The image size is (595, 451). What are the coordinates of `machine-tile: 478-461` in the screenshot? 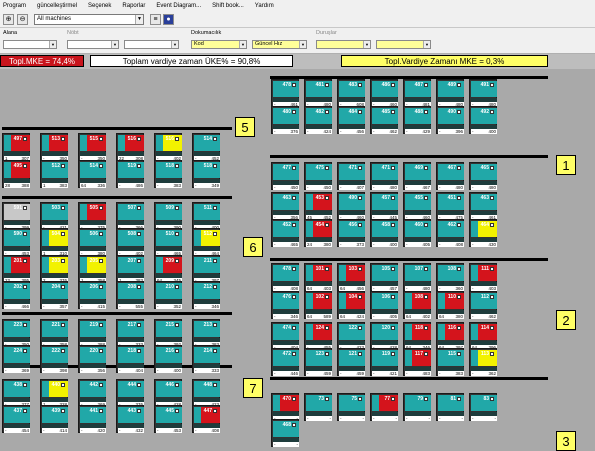 It's located at (285, 93).